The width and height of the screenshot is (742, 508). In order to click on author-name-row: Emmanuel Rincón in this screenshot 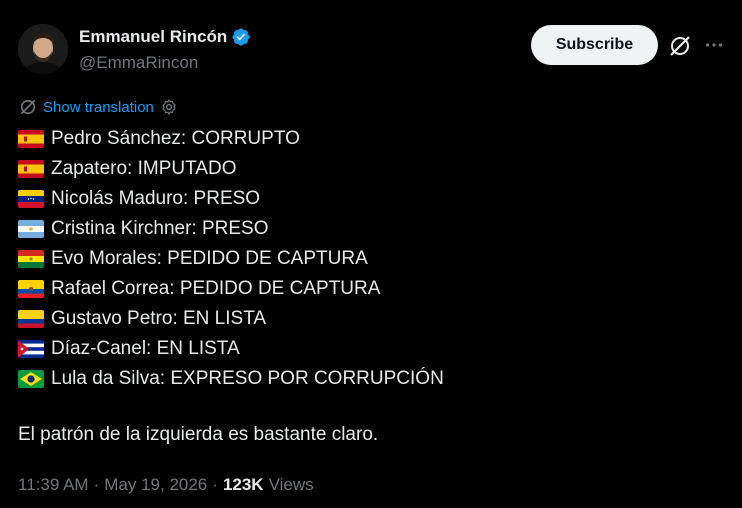, I will do `click(165, 37)`.